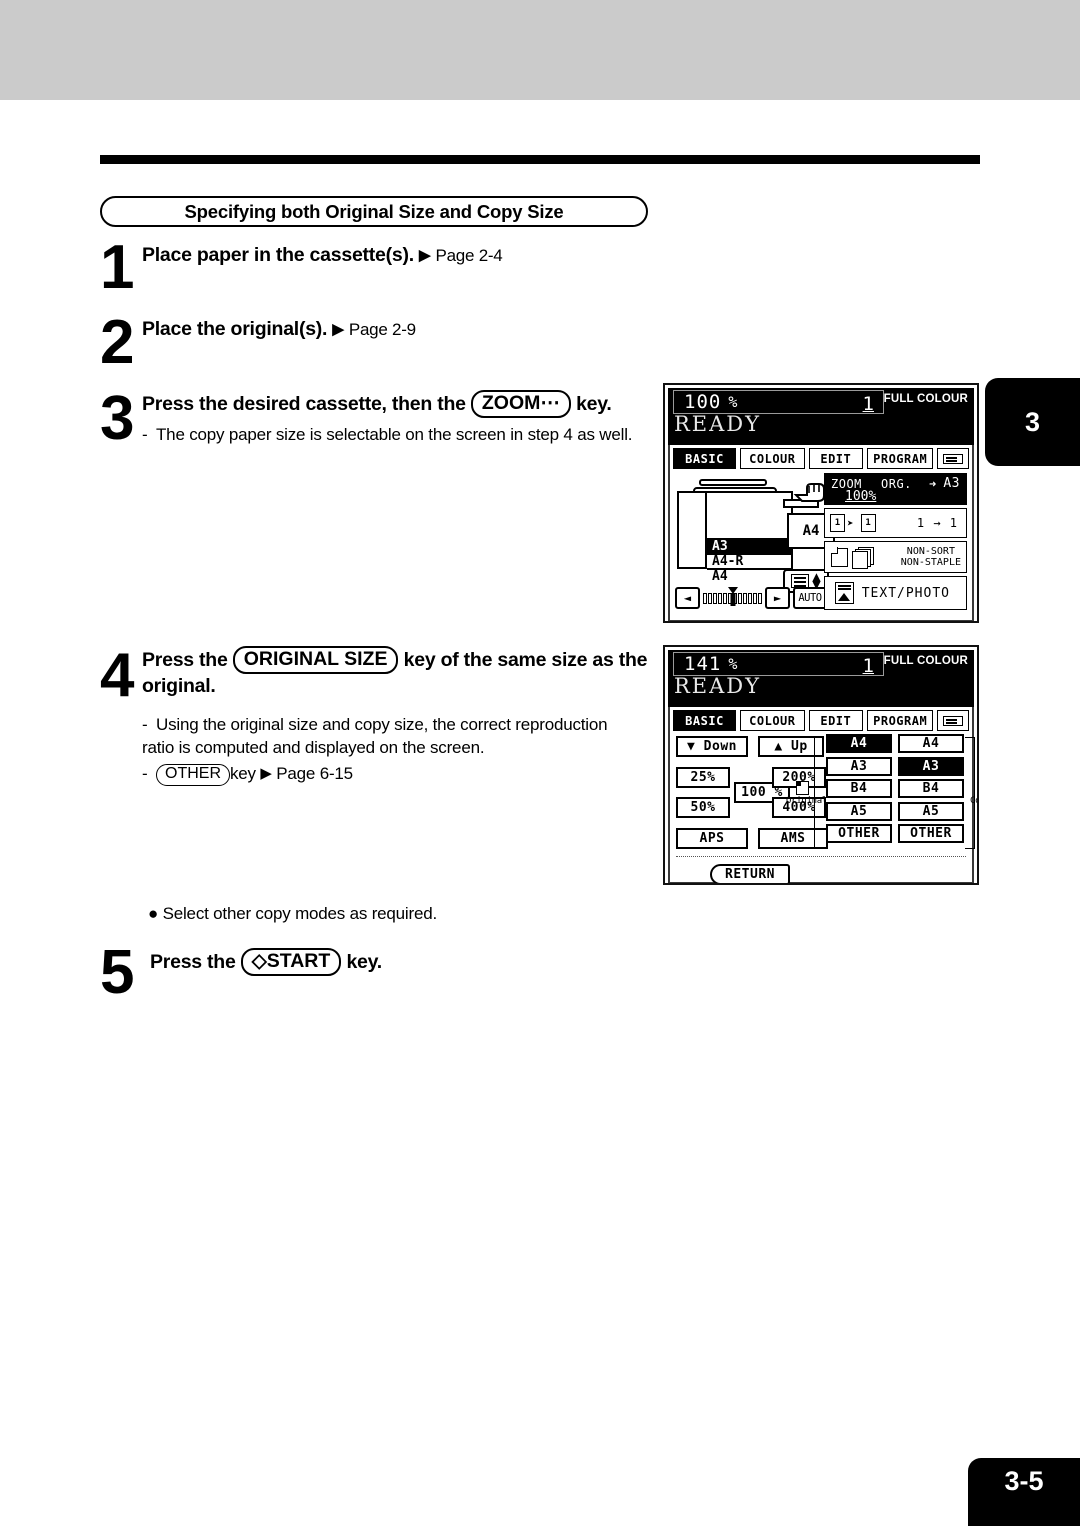 Image resolution: width=1080 pixels, height=1526 pixels. Describe the element at coordinates (117, 267) in the screenshot. I see `step-1-number: 1` at that location.